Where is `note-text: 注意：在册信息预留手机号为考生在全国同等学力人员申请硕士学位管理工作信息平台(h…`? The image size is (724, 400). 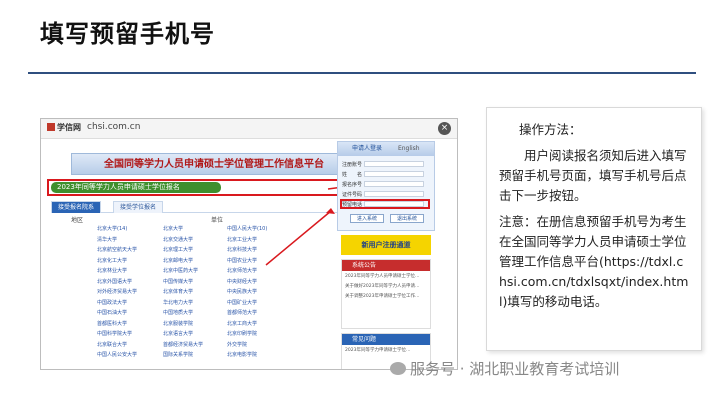
note-text: 注意：在册信息预留手机号为考生在全国同等学力人员申请硕士学位管理工作信息平台(h… is located at coordinates (594, 261).